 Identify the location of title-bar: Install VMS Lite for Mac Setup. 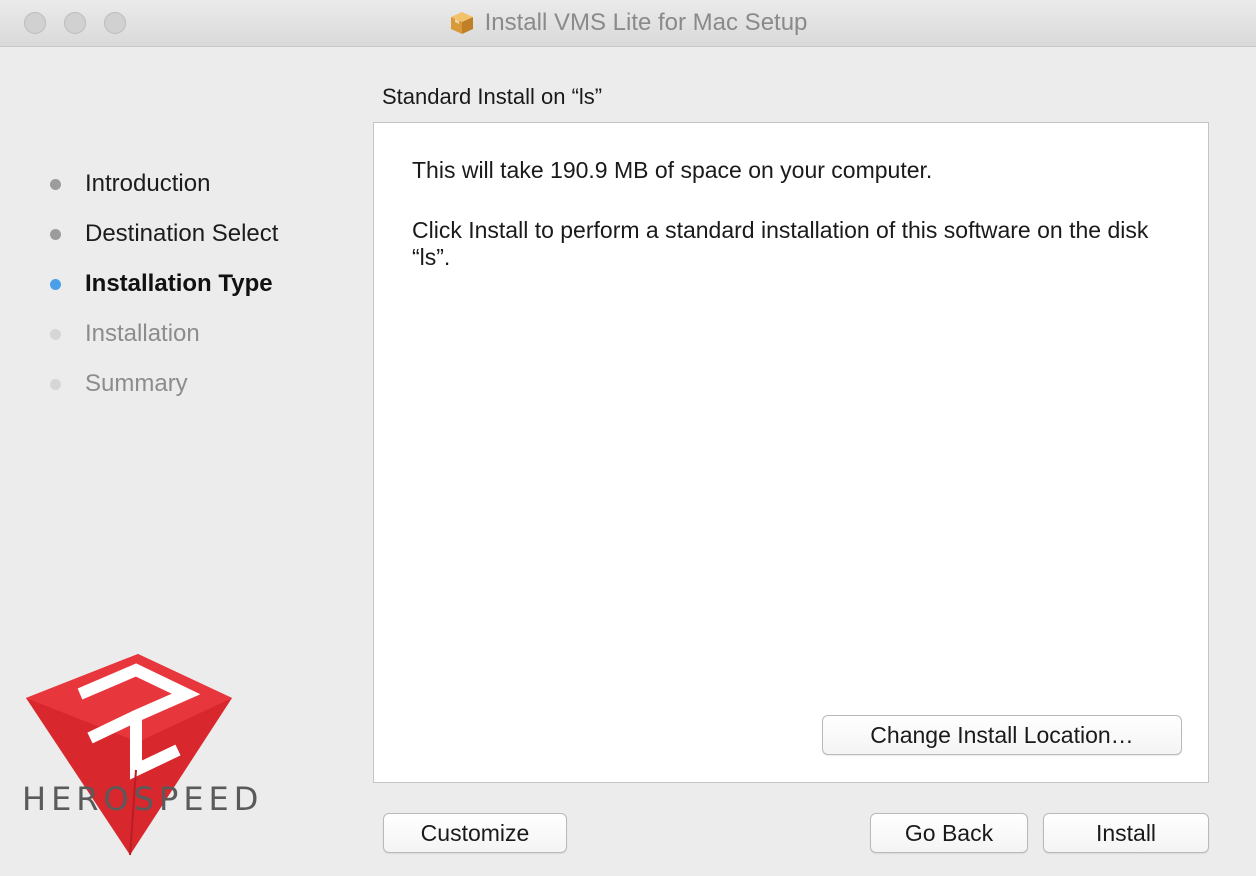
(628, 23).